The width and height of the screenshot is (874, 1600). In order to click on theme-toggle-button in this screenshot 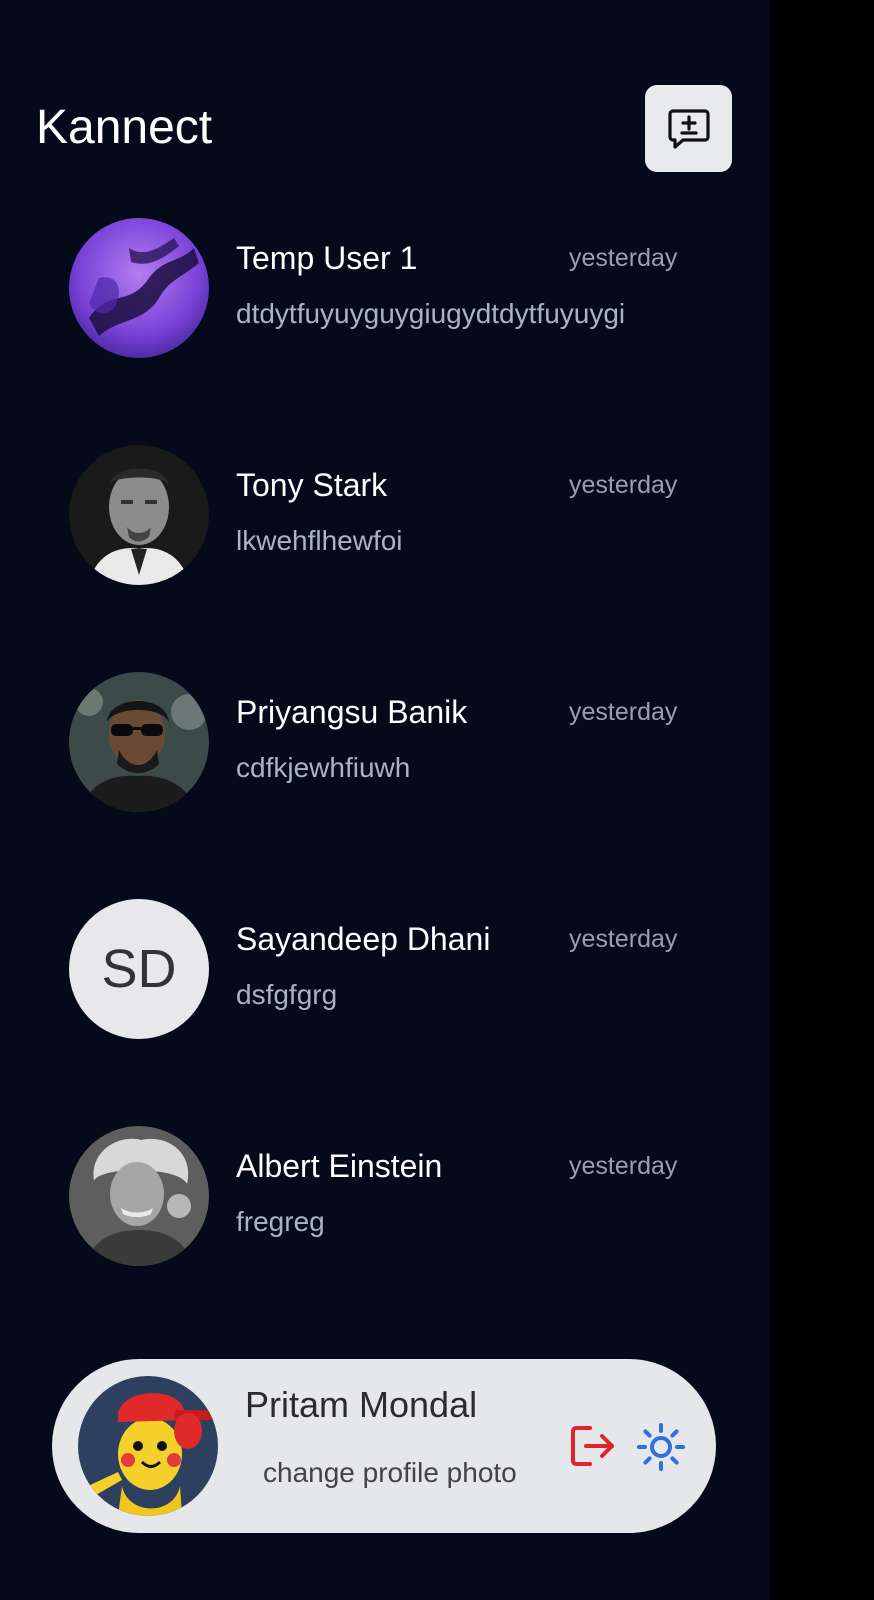, I will do `click(661, 1447)`.